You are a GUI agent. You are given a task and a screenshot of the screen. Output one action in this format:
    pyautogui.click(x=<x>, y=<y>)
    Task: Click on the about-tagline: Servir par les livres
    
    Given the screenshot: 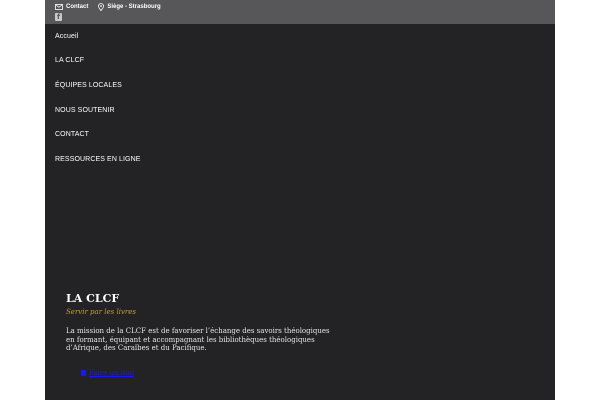 What is the action you would take?
    pyautogui.click(x=101, y=312)
    